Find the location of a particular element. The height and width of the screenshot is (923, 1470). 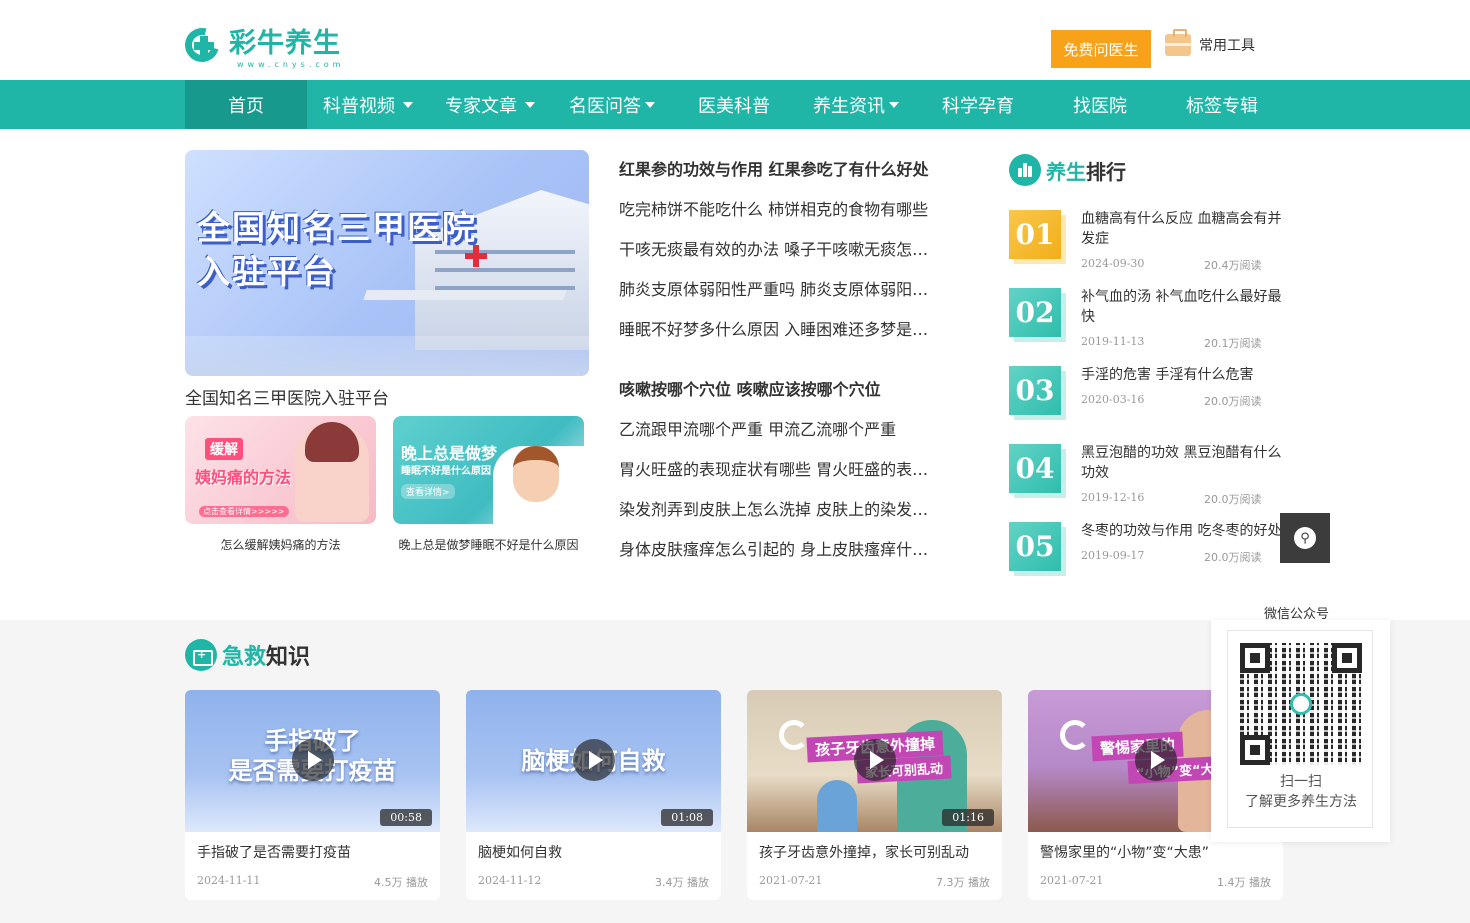

qr-scan-text: 扫一扫 is located at coordinates (1301, 782).